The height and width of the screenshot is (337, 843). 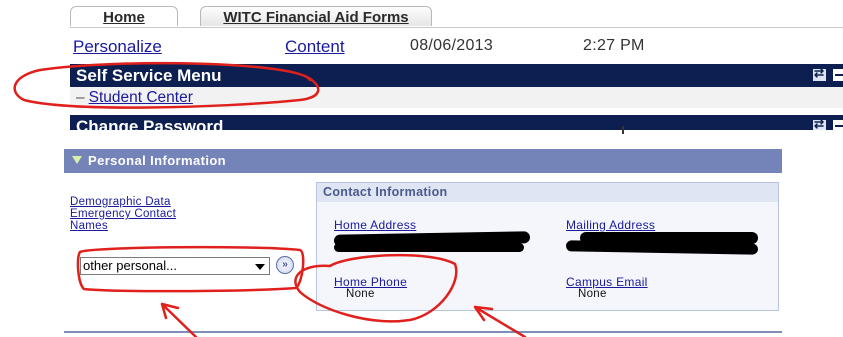 I want to click on self-service-menu-header: Self Service Menu, so click(x=456, y=75).